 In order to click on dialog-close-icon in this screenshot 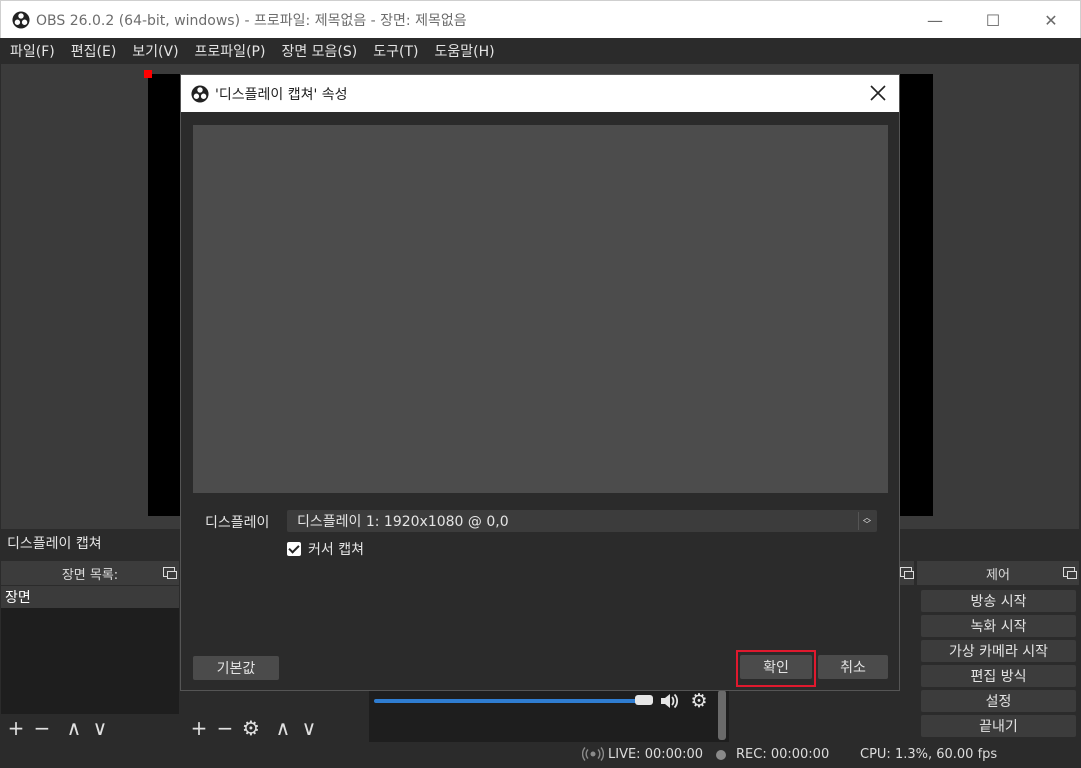, I will do `click(878, 93)`.